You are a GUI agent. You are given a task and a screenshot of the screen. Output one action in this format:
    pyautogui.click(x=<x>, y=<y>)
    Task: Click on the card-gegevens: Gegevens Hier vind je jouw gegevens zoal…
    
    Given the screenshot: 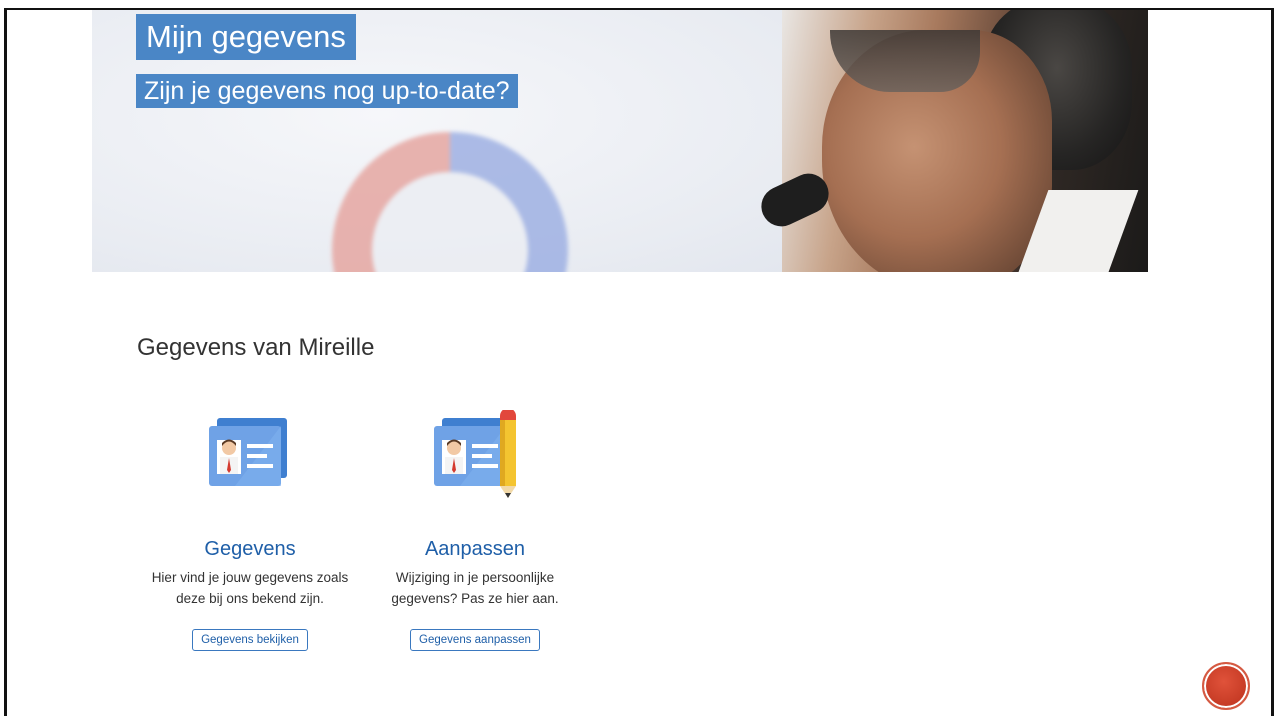 What is the action you would take?
    pyautogui.click(x=250, y=530)
    